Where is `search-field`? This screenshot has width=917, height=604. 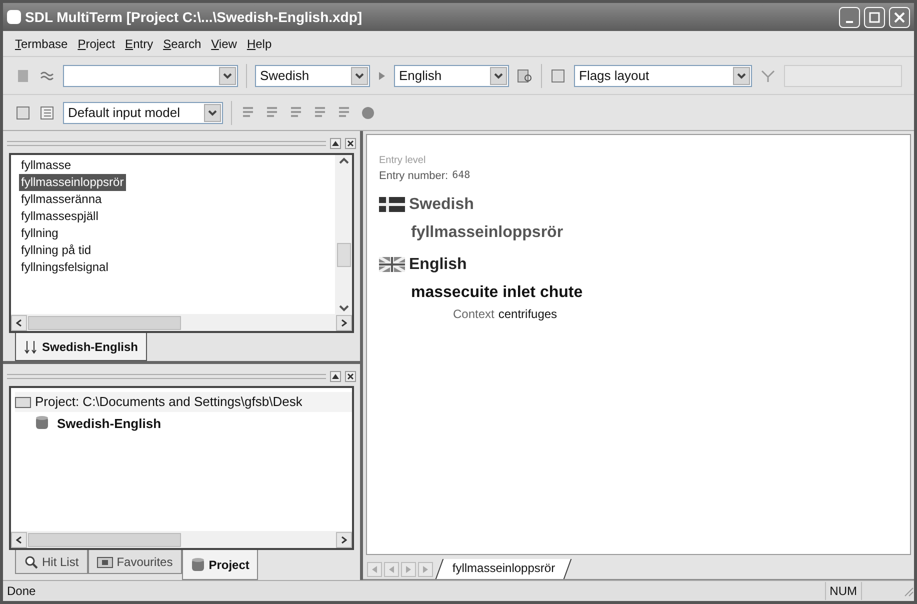 search-field is located at coordinates (150, 75).